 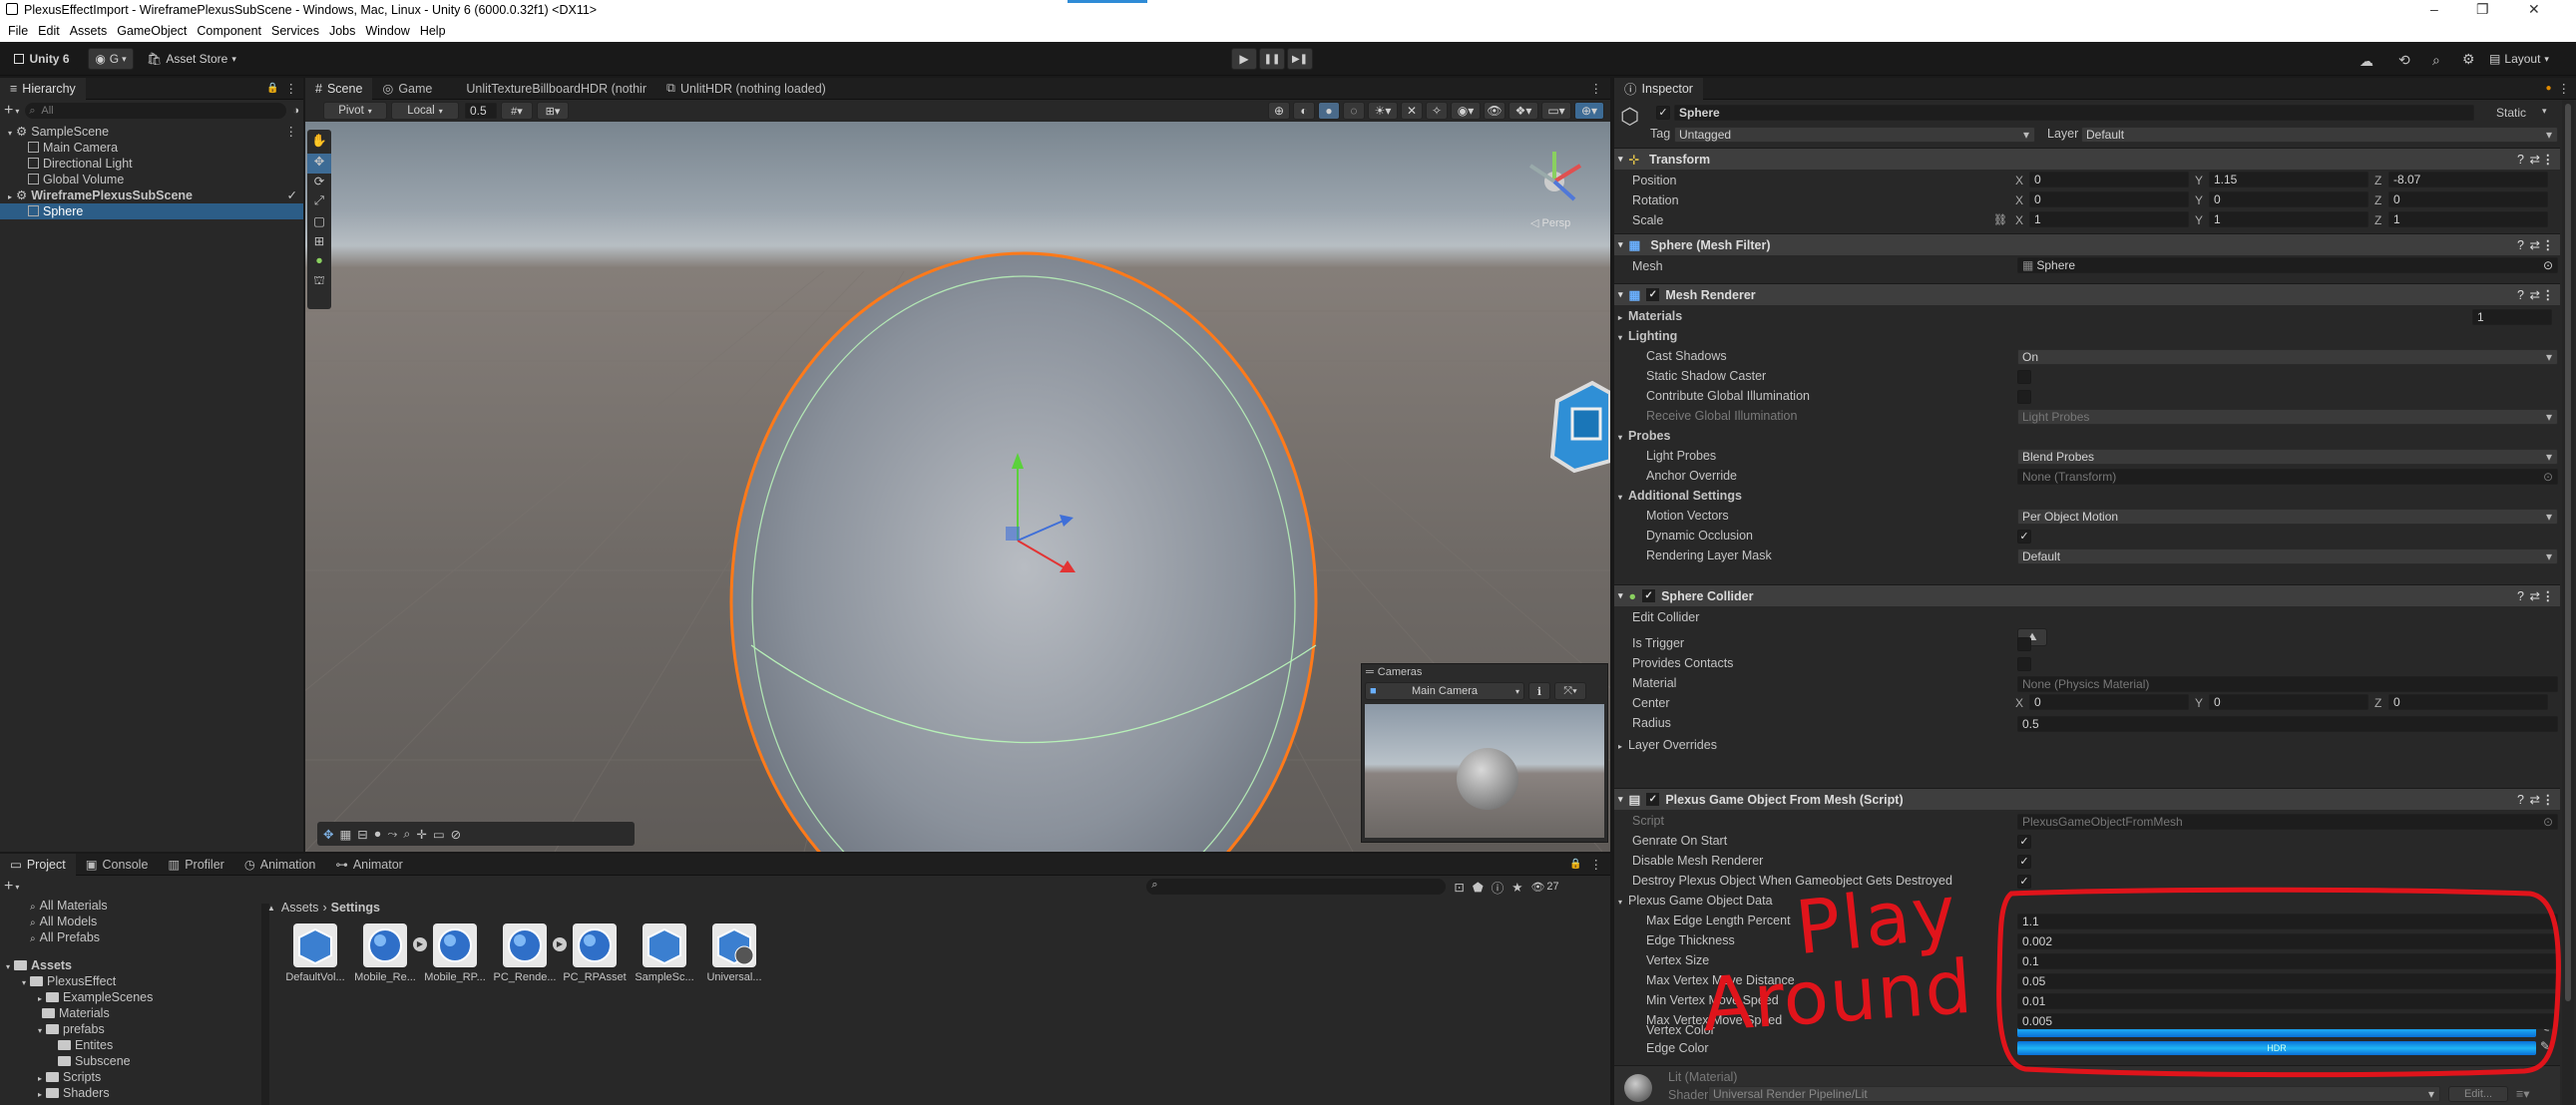 What do you see at coordinates (2436, 60) in the screenshot?
I see `search-icon: ⌕` at bounding box center [2436, 60].